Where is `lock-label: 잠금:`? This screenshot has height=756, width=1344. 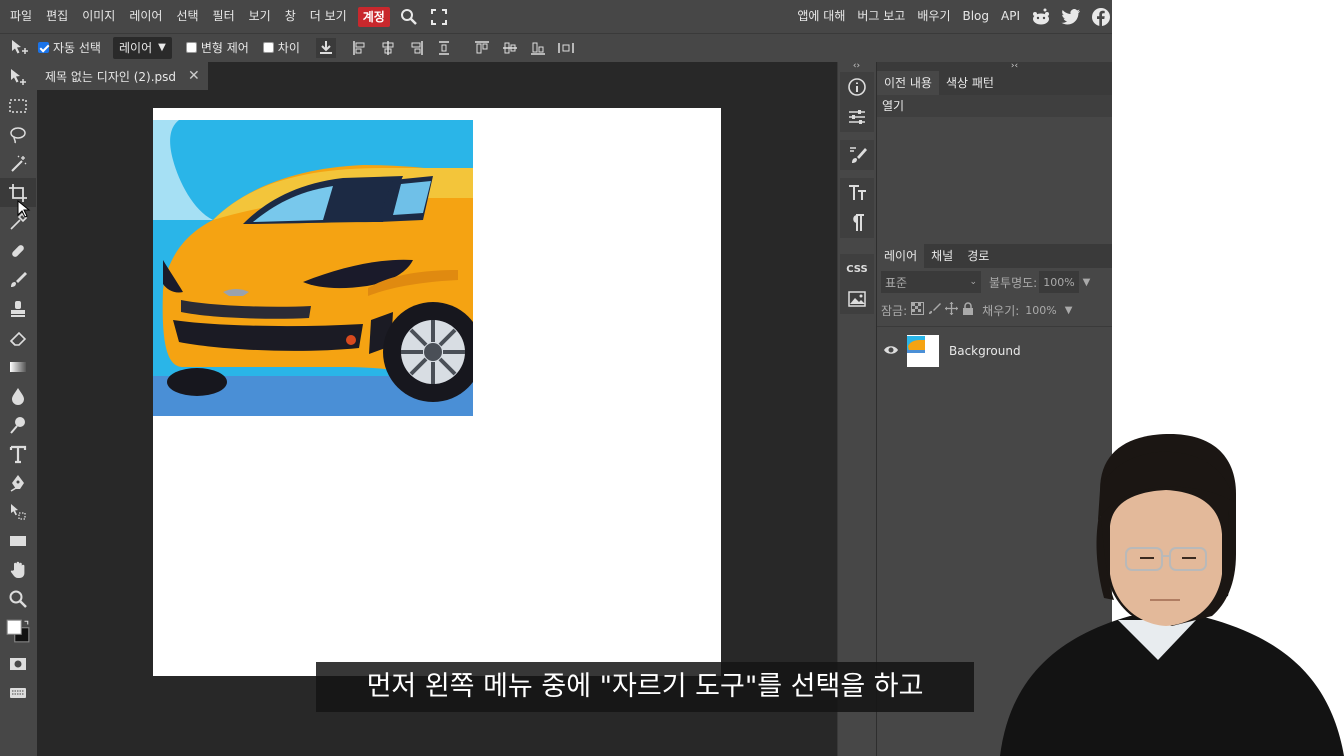 lock-label: 잠금: is located at coordinates (894, 310).